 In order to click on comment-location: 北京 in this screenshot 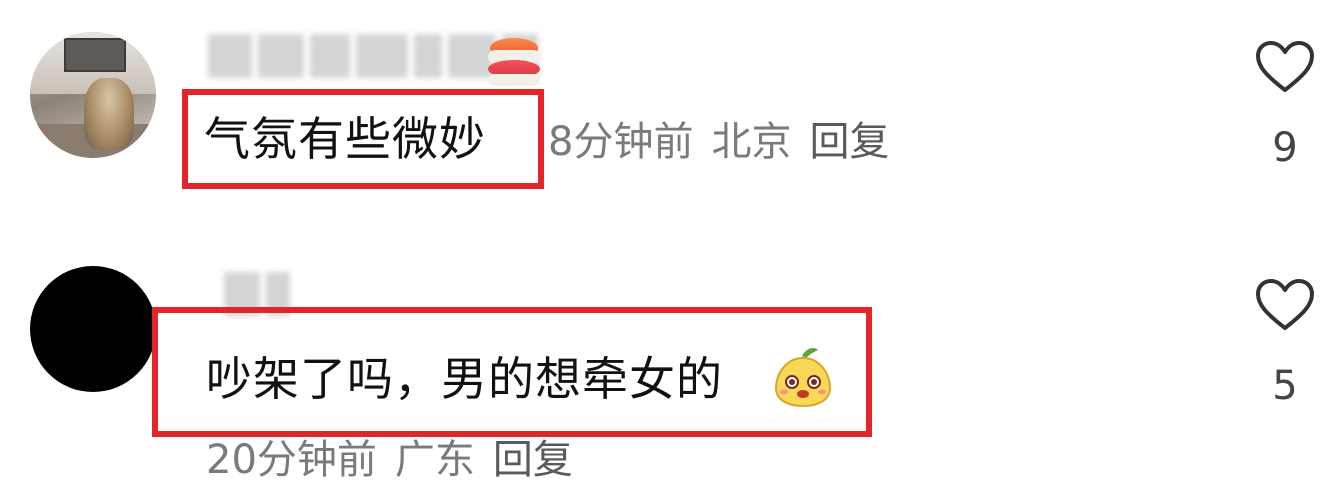, I will do `click(751, 142)`.